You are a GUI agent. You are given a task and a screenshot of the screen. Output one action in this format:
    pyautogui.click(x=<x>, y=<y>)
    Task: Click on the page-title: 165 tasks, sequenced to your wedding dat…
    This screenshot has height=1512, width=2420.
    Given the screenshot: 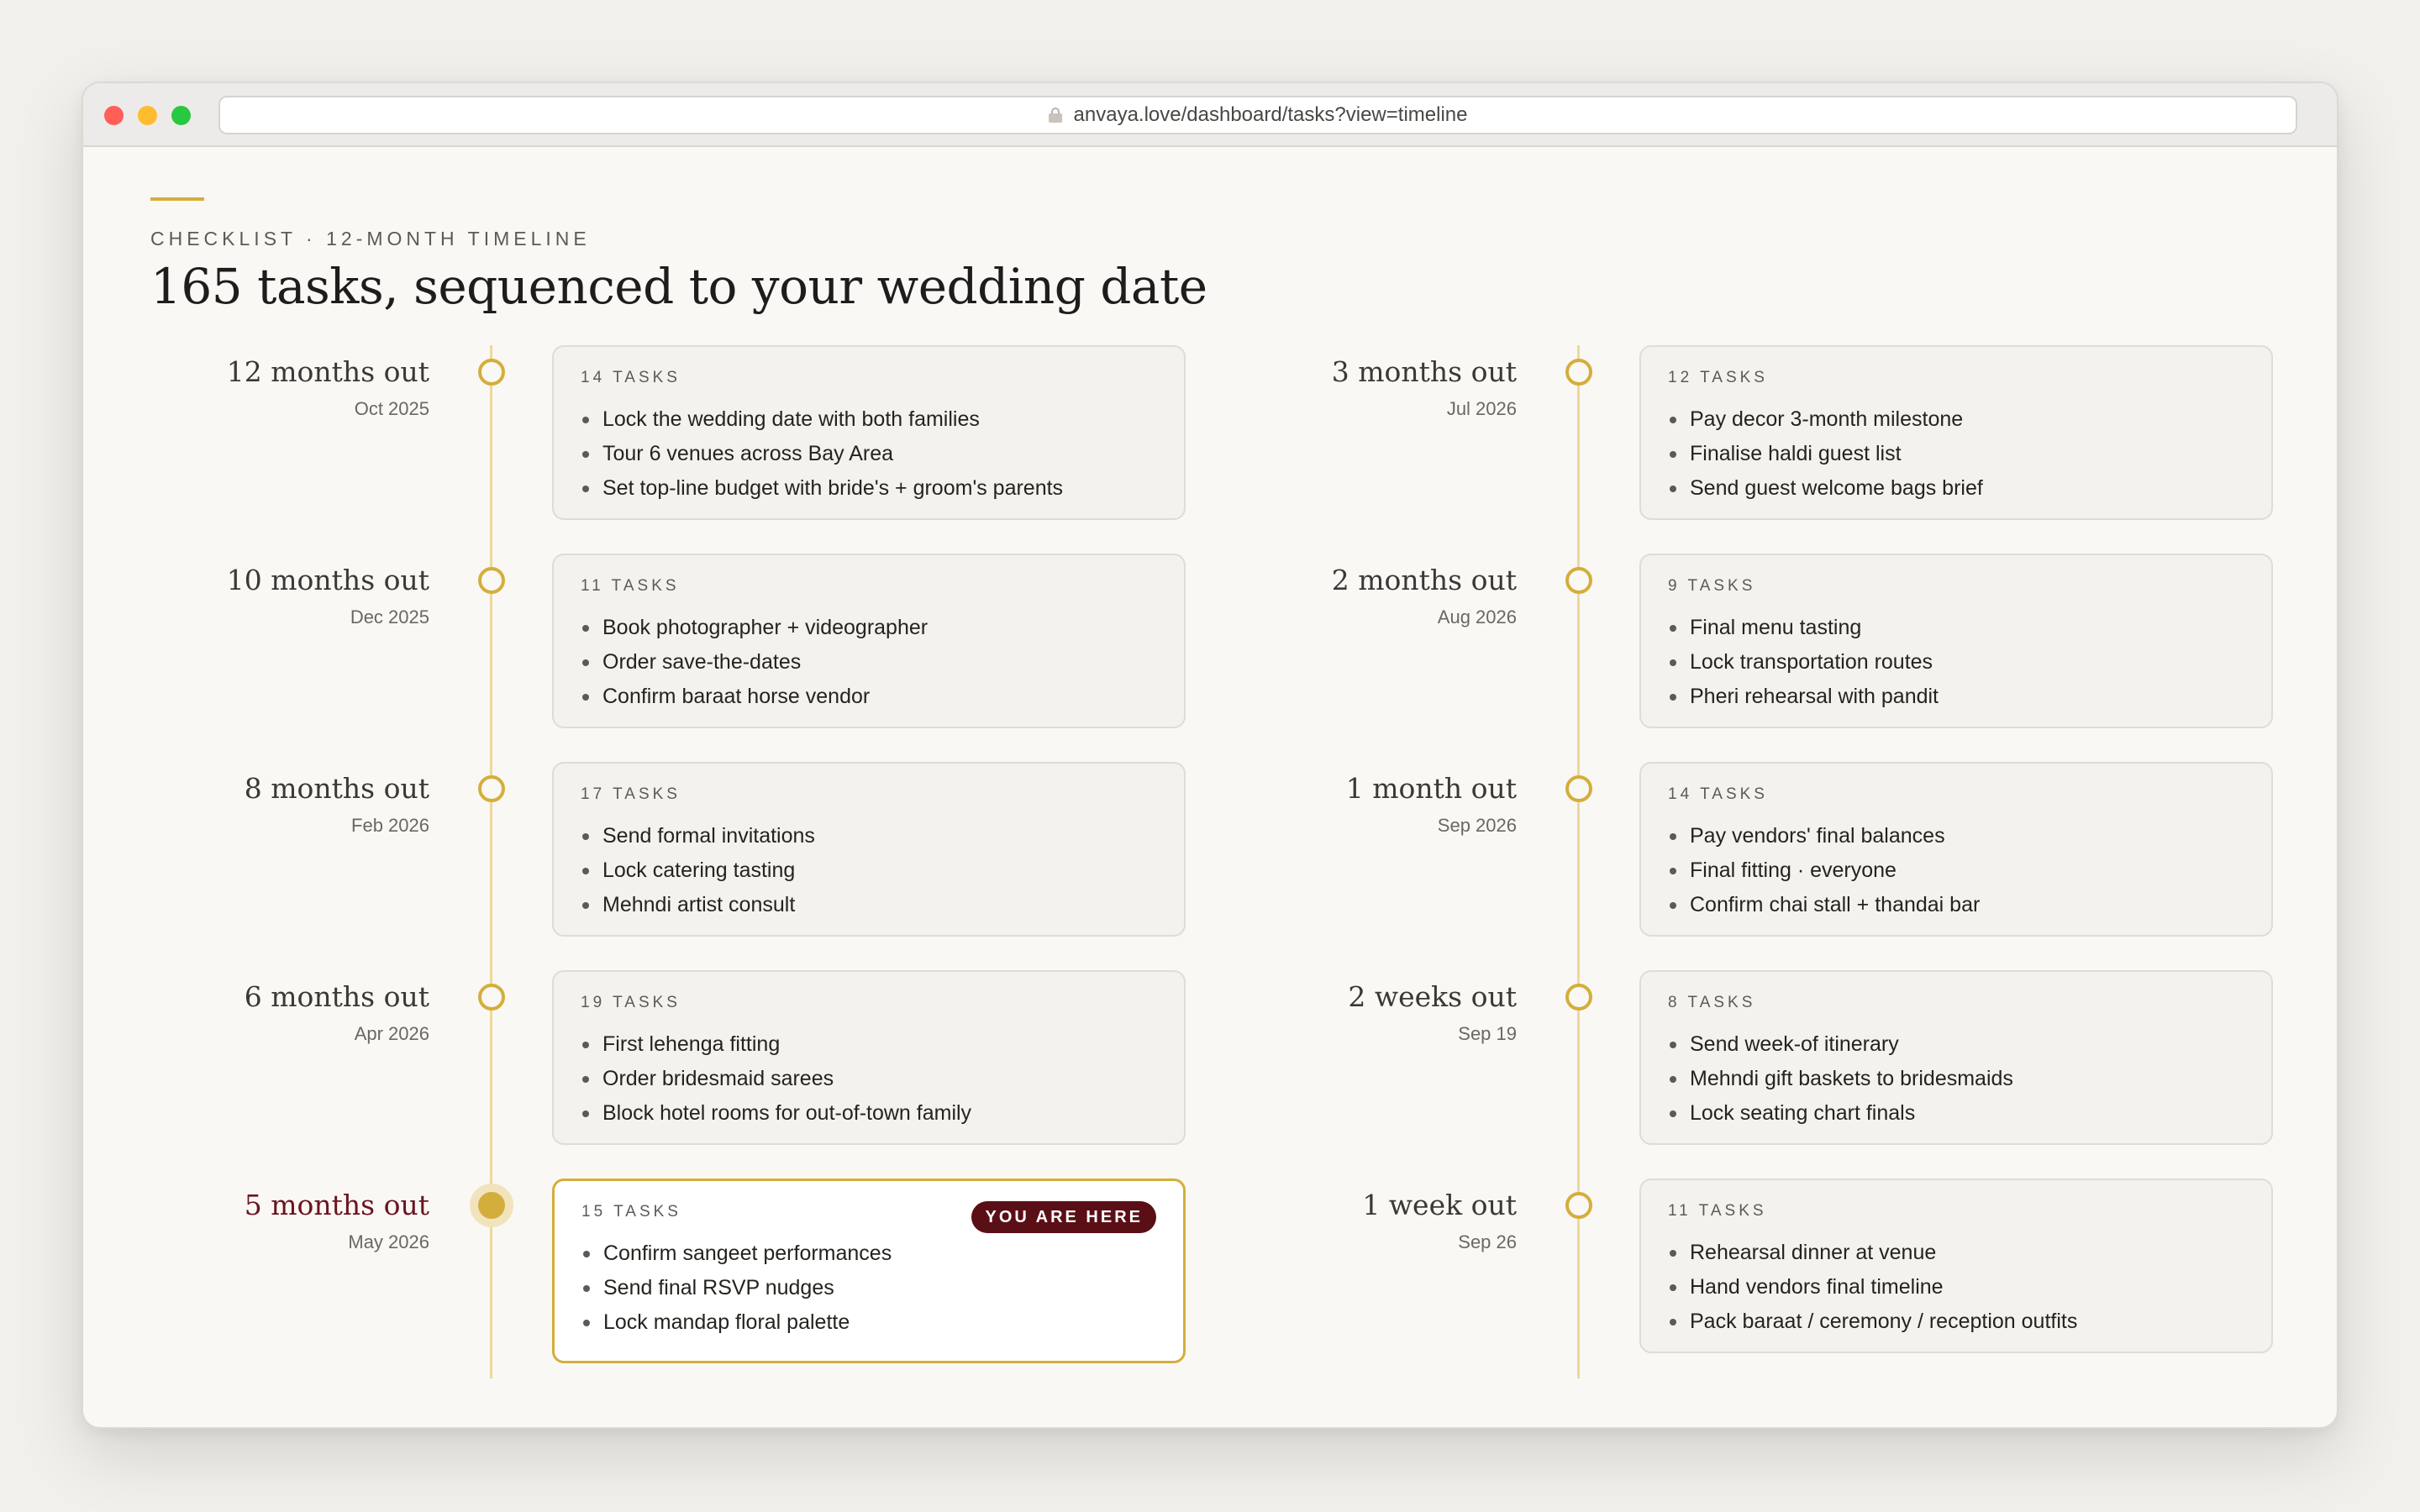 What is the action you would take?
    pyautogui.click(x=678, y=286)
    